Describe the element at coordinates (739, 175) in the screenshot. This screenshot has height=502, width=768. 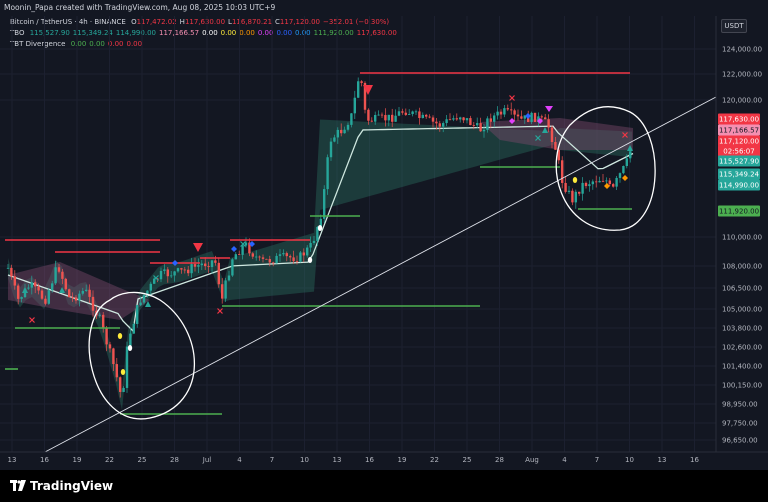
I see `price-label-5: 115,349.24` at that location.